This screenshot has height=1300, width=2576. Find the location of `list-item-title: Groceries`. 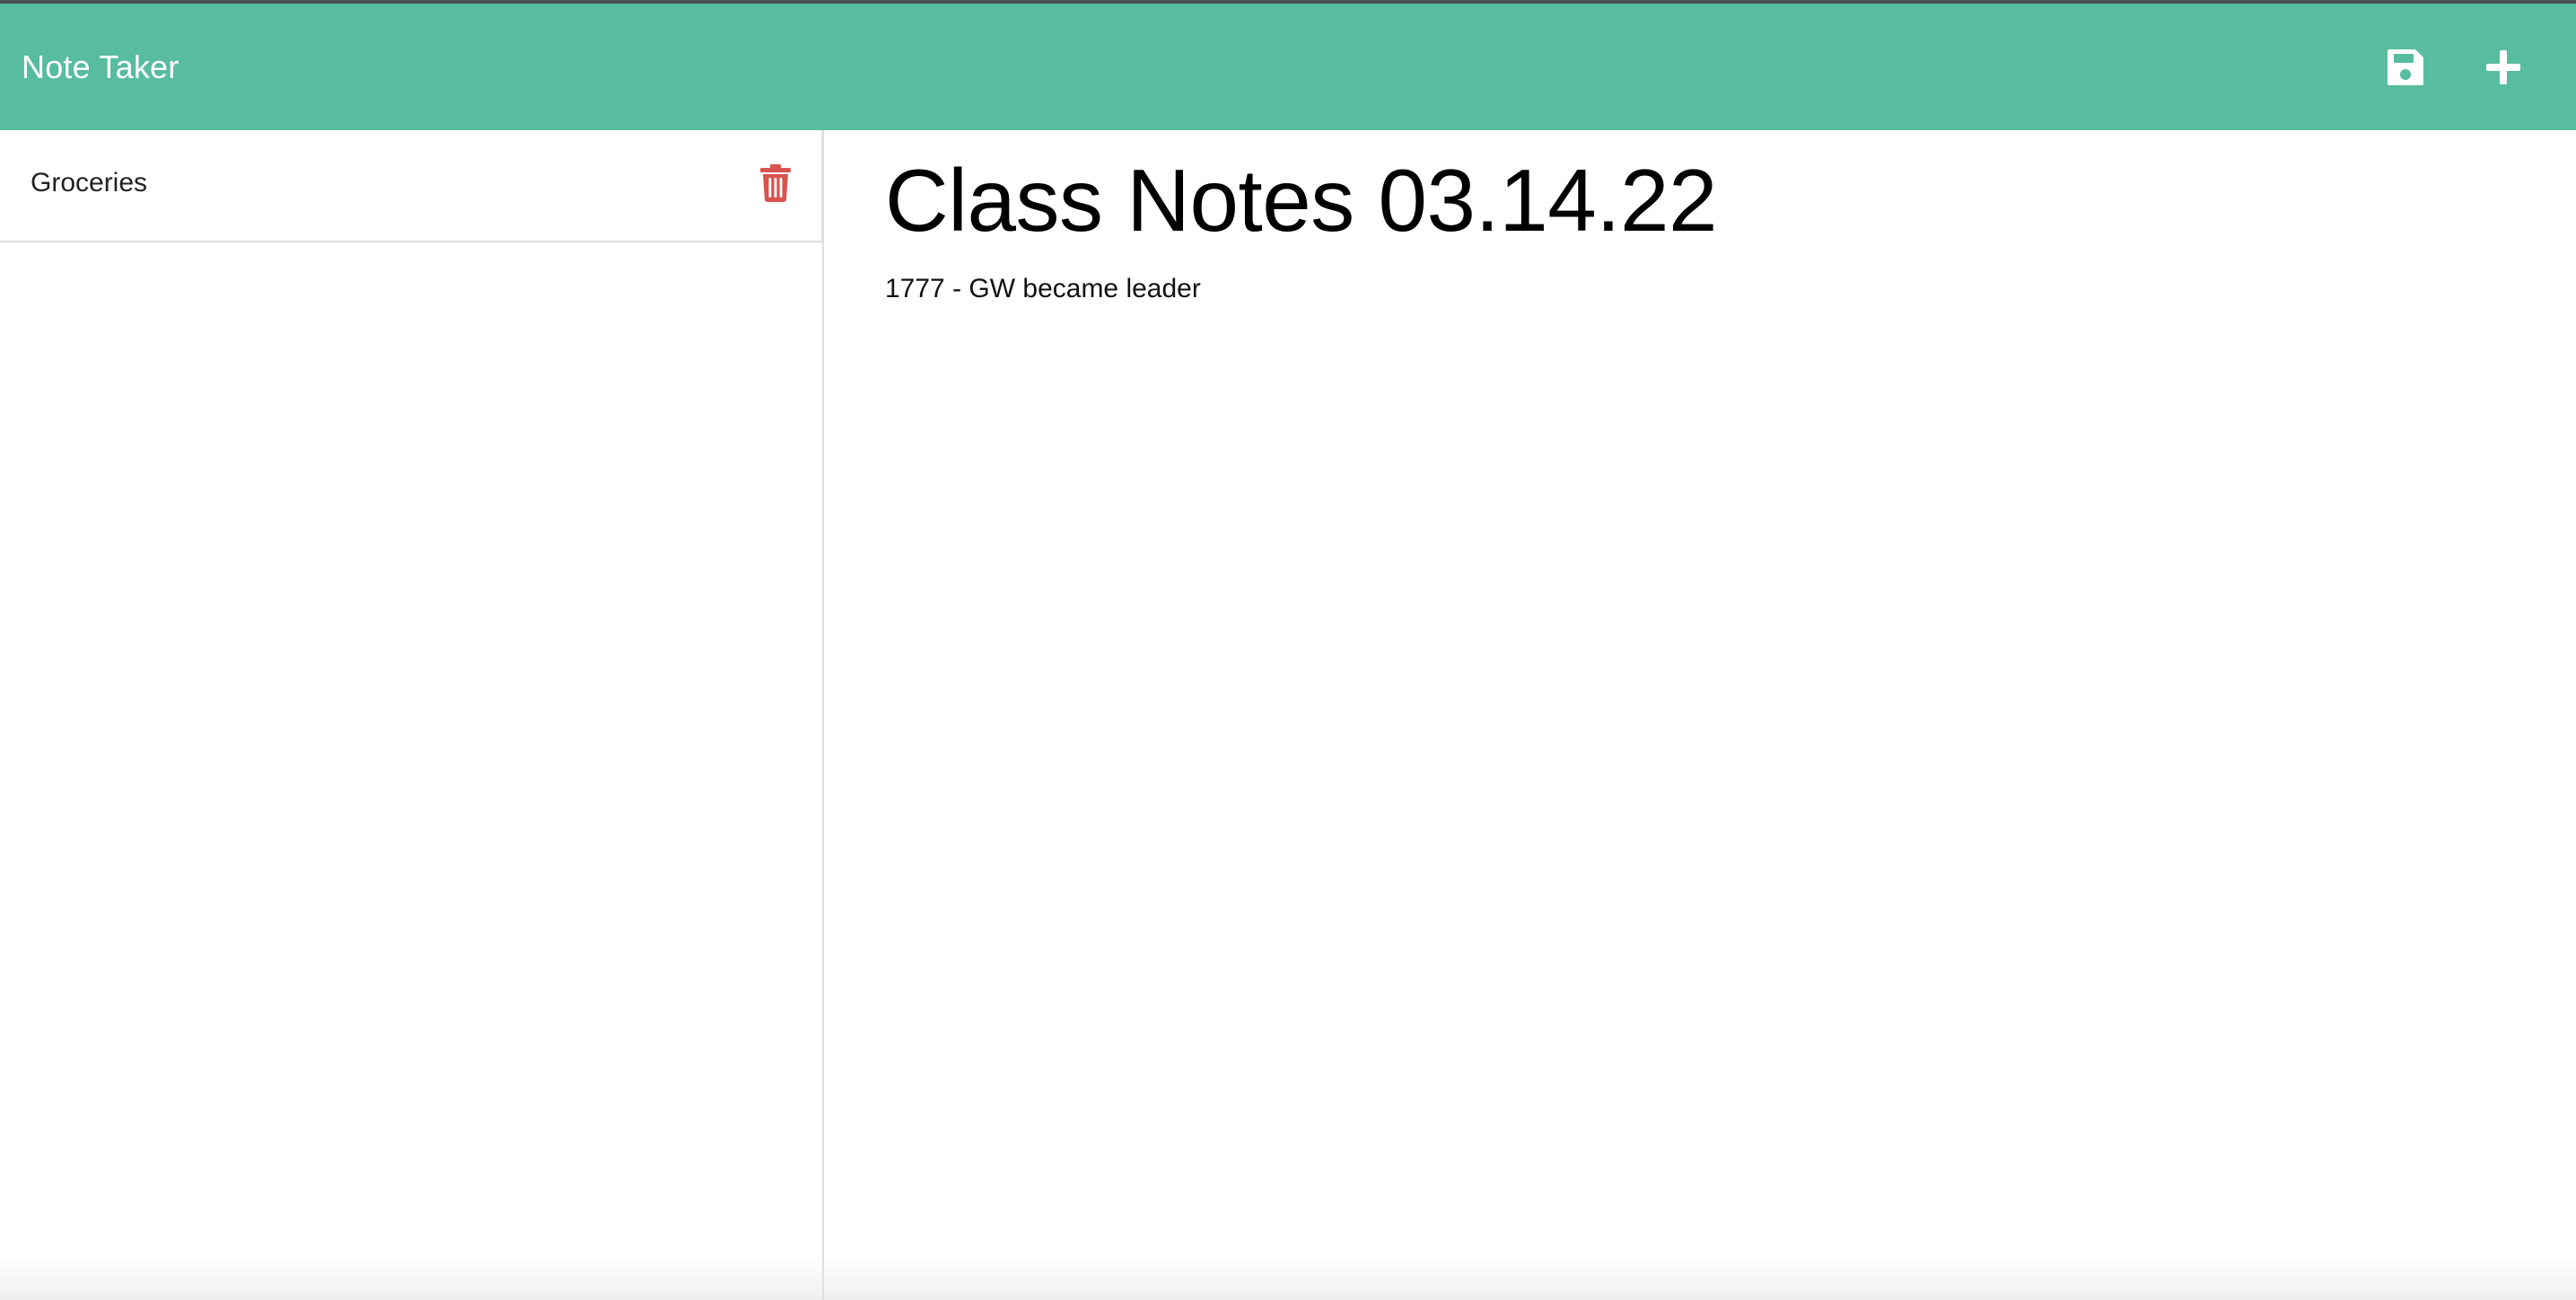

list-item-title: Groceries is located at coordinates (89, 183).